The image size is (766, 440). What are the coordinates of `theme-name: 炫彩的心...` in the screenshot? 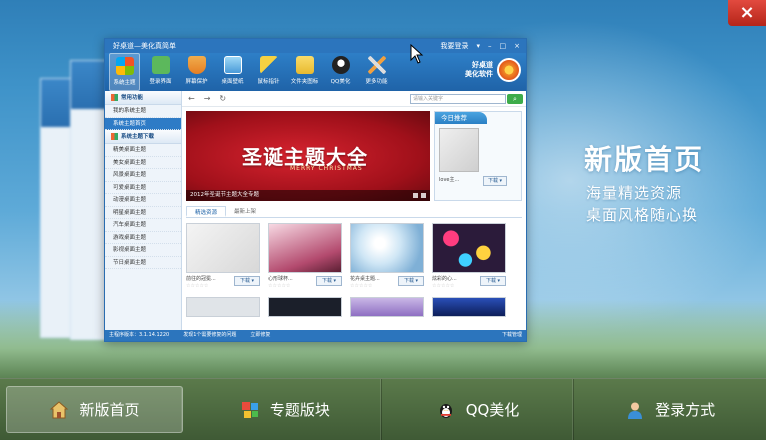 It's located at (444, 279).